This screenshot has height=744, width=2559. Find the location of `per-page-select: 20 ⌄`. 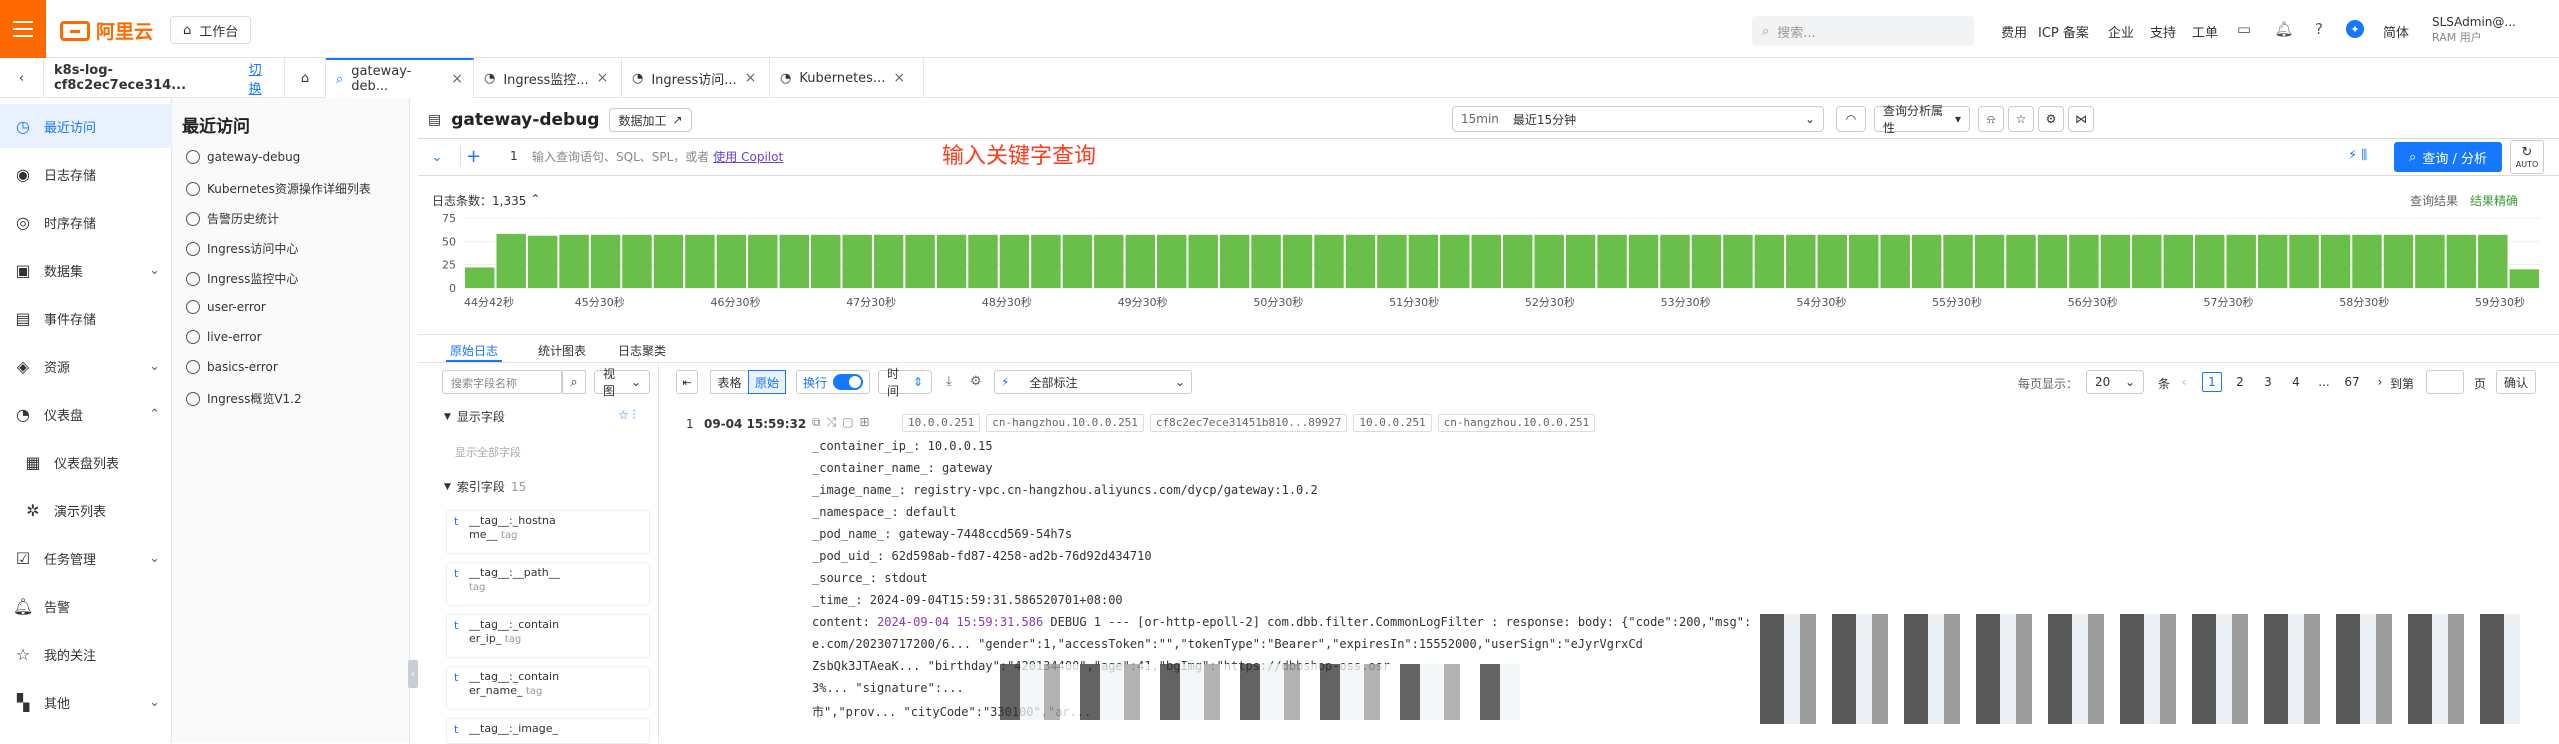

per-page-select: 20 ⌄ is located at coordinates (2115, 382).